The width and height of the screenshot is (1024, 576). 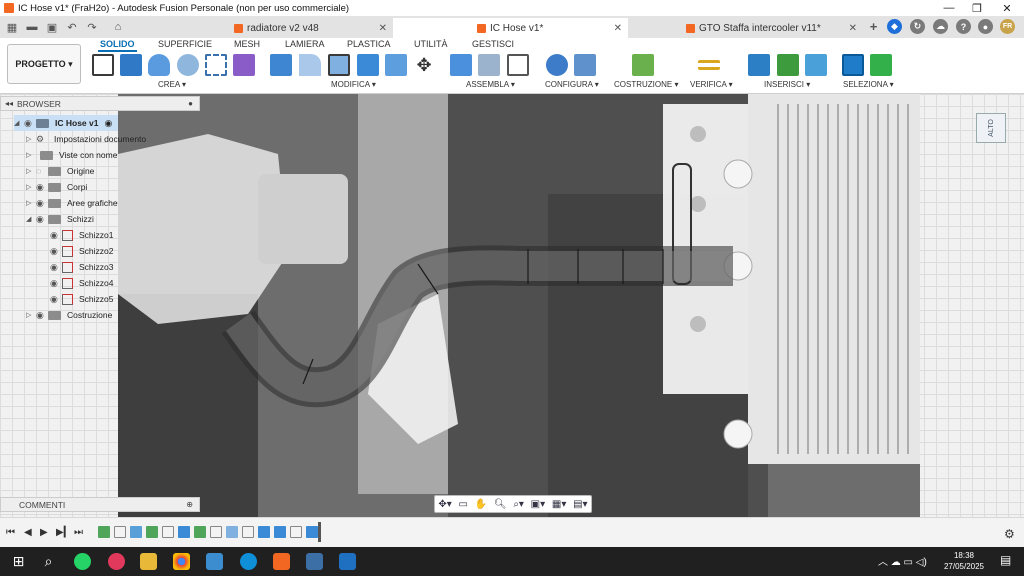 What do you see at coordinates (44, 64) in the screenshot?
I see `project-button: PROGETTO ▾` at bounding box center [44, 64].